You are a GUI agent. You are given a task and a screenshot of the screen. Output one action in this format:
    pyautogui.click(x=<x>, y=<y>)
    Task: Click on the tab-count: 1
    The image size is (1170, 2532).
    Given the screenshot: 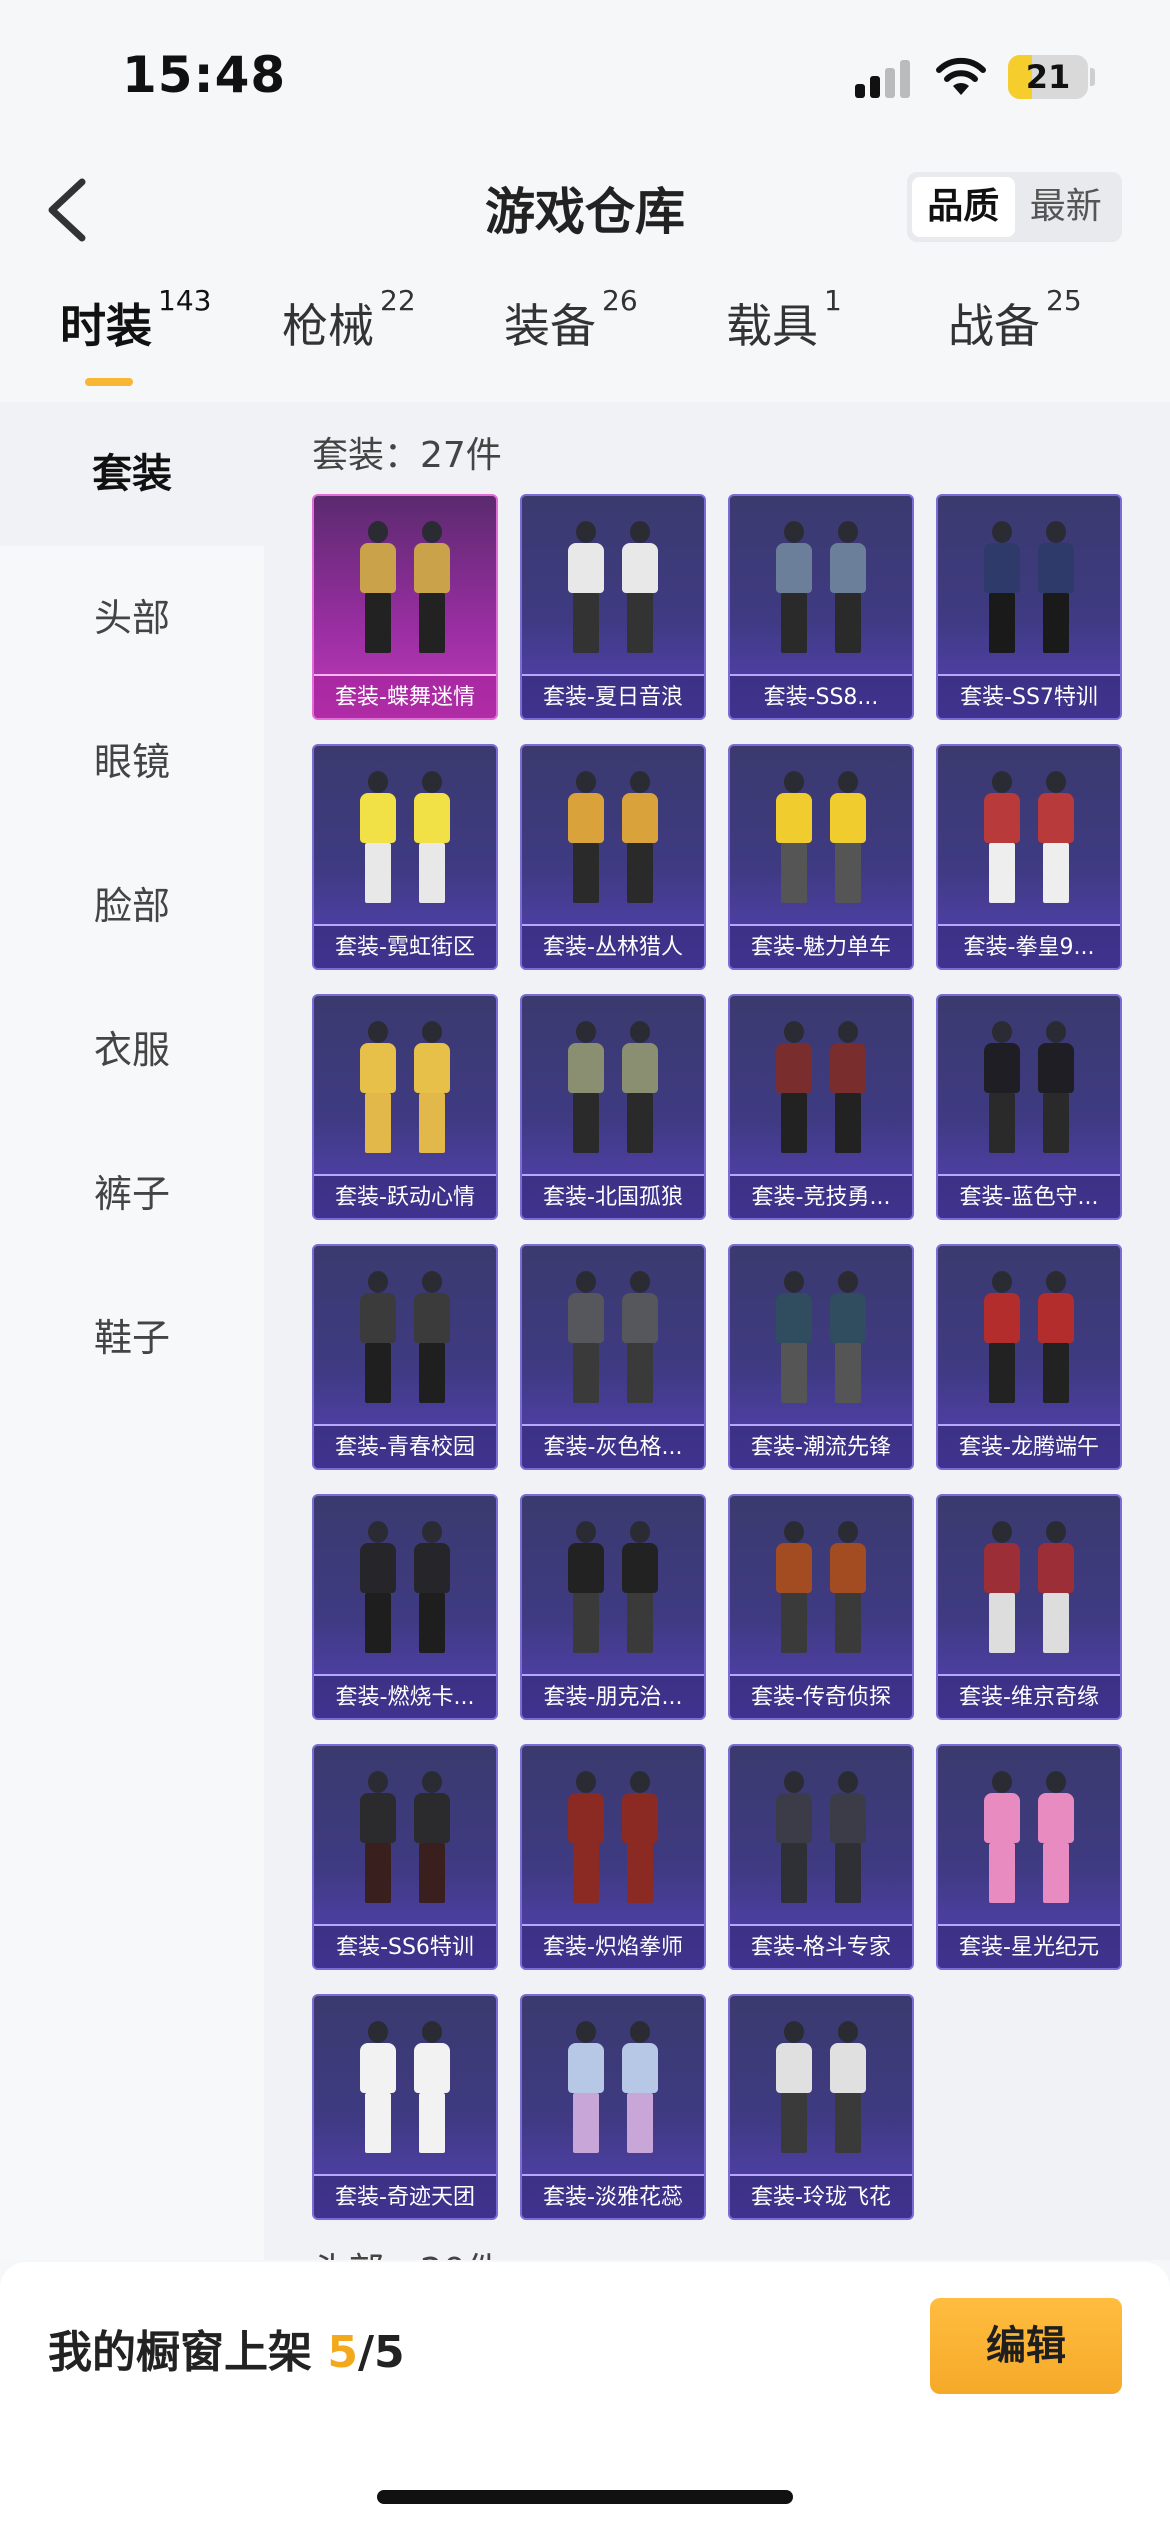 What is the action you would take?
    pyautogui.click(x=833, y=300)
    